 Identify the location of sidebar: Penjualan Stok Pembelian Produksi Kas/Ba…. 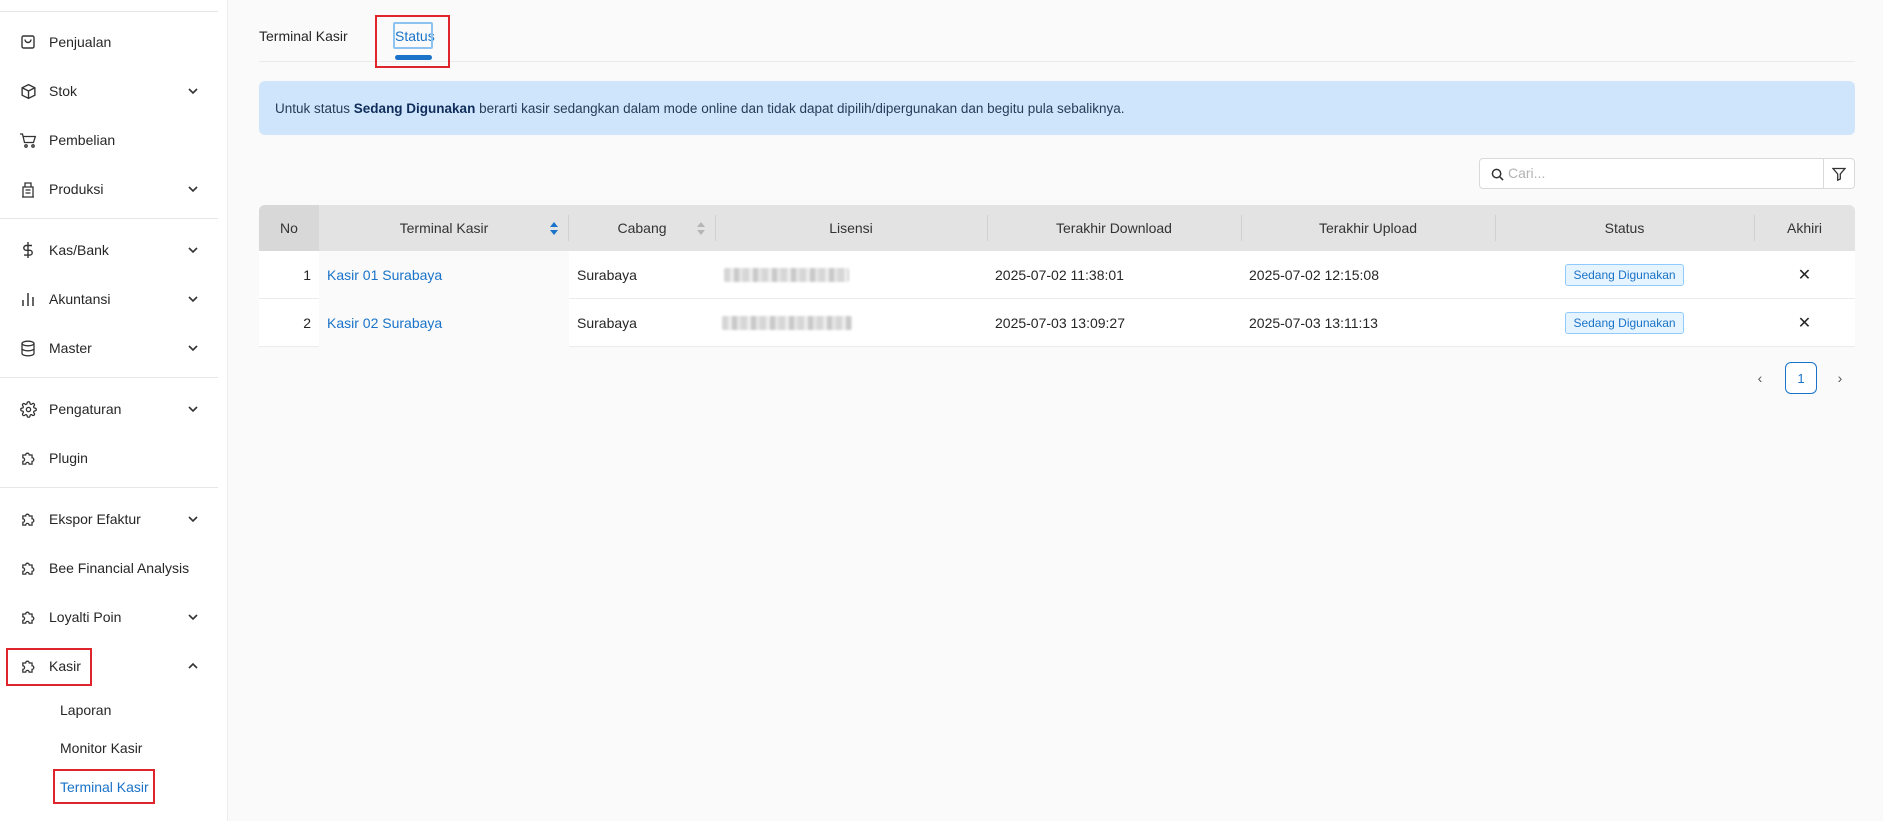
(114, 410).